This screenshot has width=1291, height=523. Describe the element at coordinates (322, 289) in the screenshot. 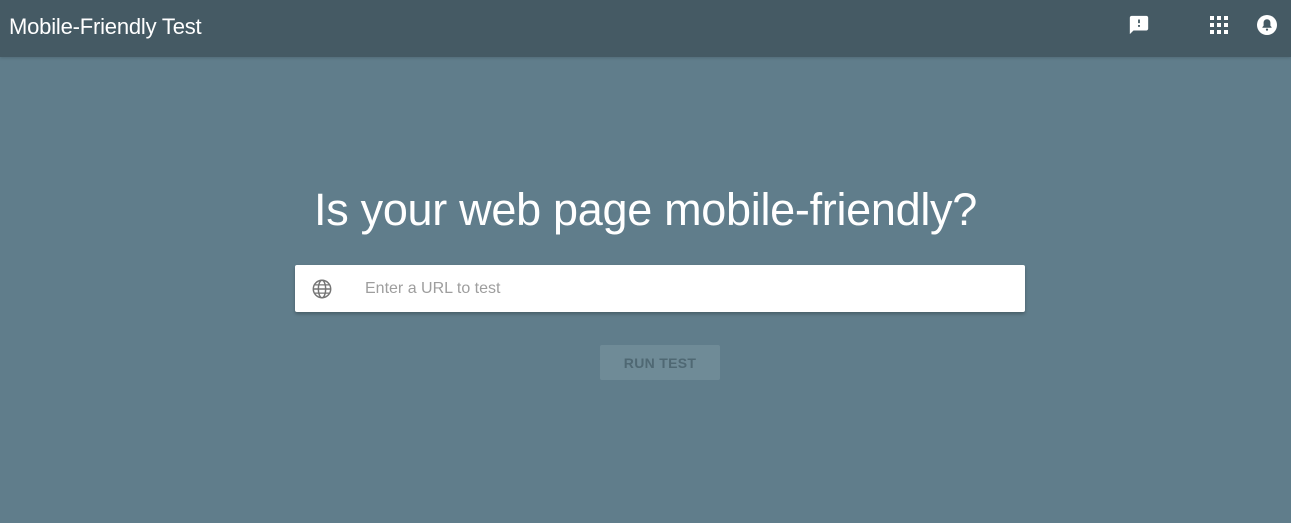

I see `globe-icon` at that location.